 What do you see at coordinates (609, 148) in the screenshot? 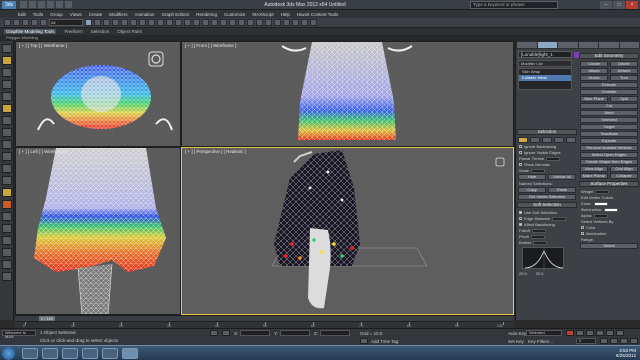
I see `remove-isolated-vertices-button: Remove Isolated Vertices` at bounding box center [609, 148].